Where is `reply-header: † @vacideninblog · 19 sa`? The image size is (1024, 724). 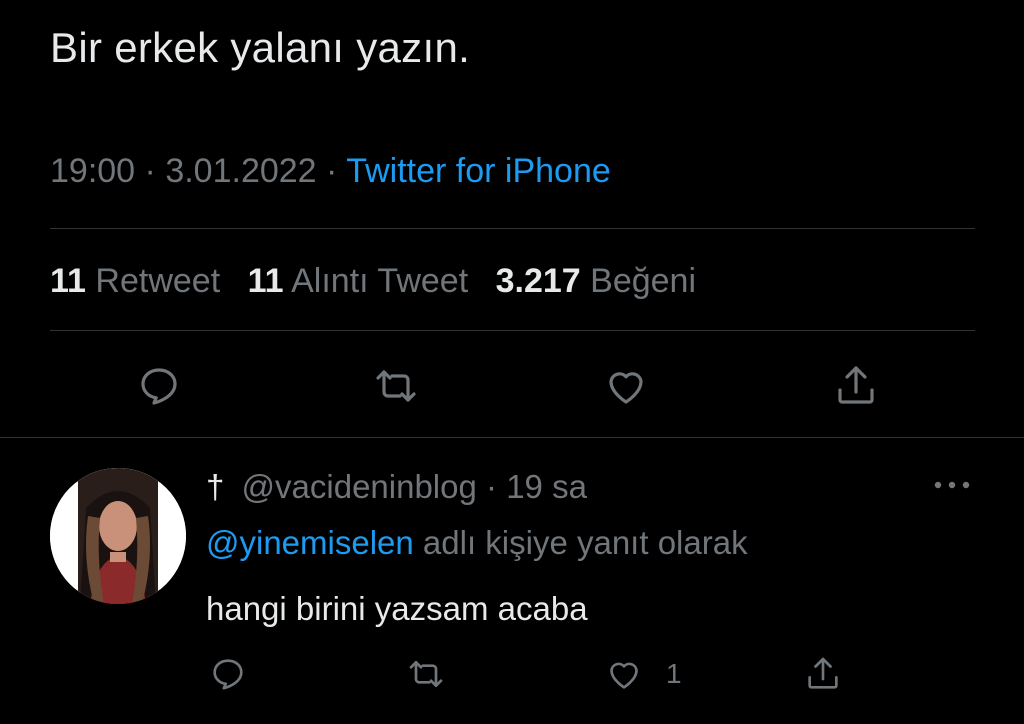
reply-header: † @vacideninblog · 19 sa is located at coordinates (396, 487).